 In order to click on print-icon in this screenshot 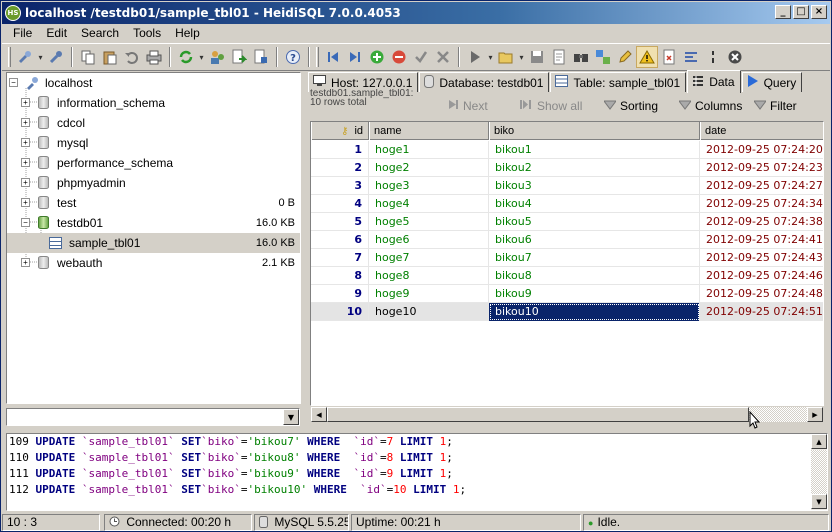, I will do `click(154, 57)`.